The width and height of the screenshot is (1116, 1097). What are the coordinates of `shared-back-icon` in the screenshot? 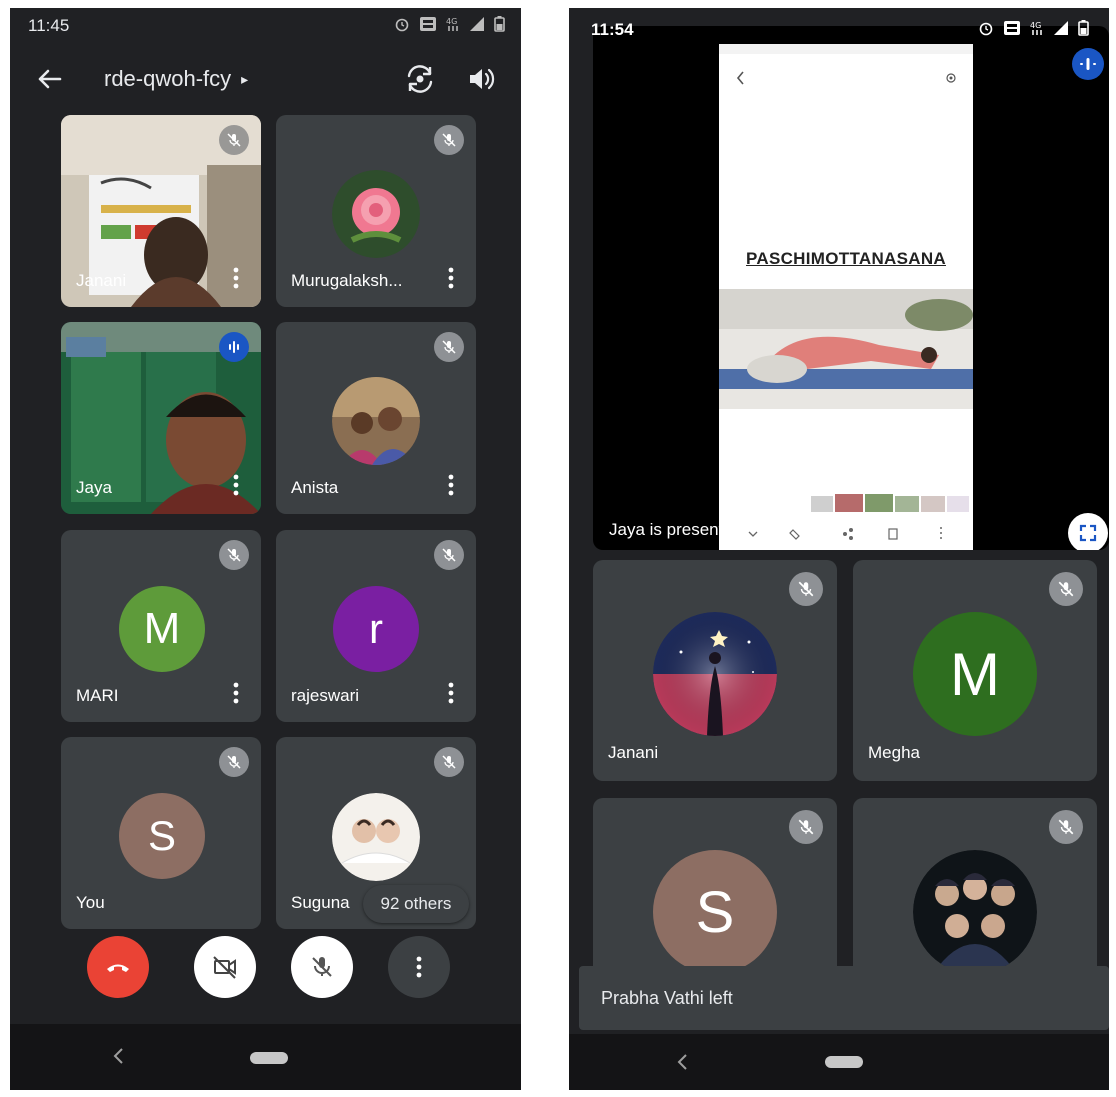 It's located at (740, 78).